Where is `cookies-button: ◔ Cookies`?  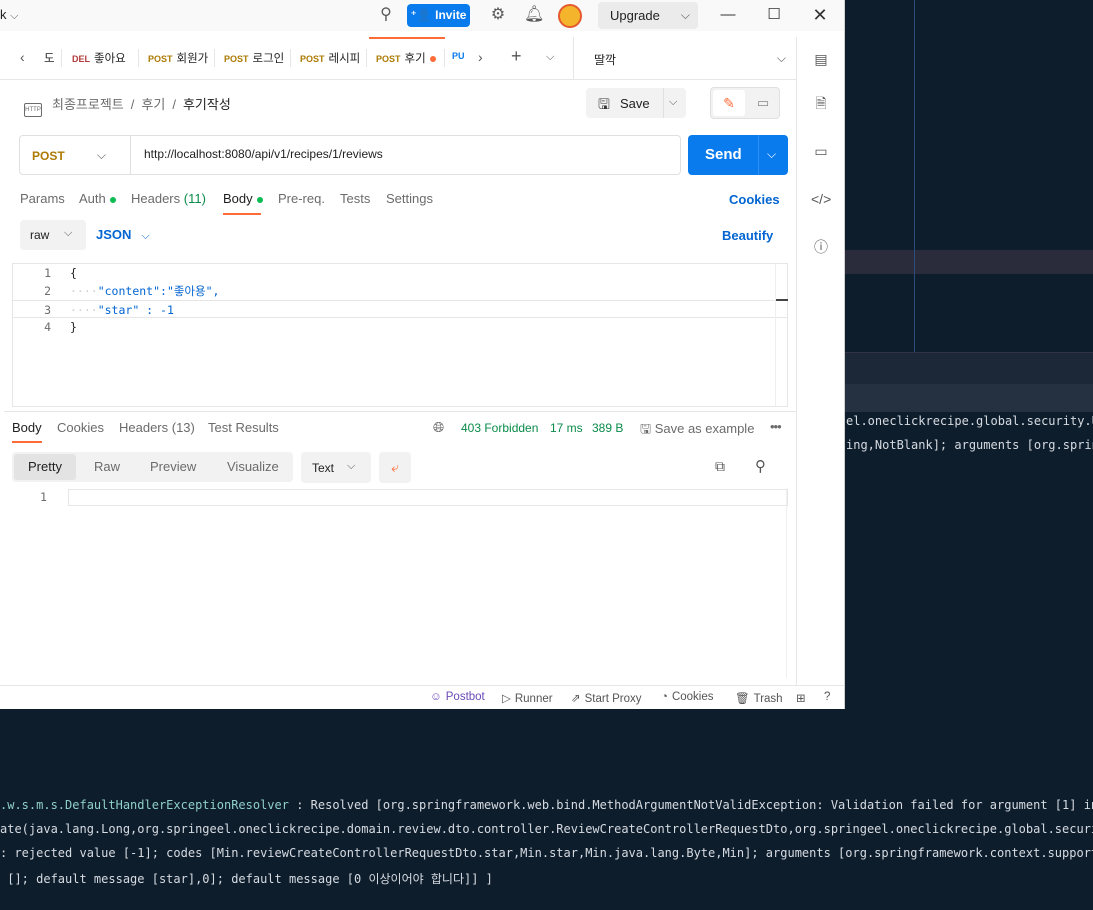 cookies-button: ◔ Cookies is located at coordinates (687, 697).